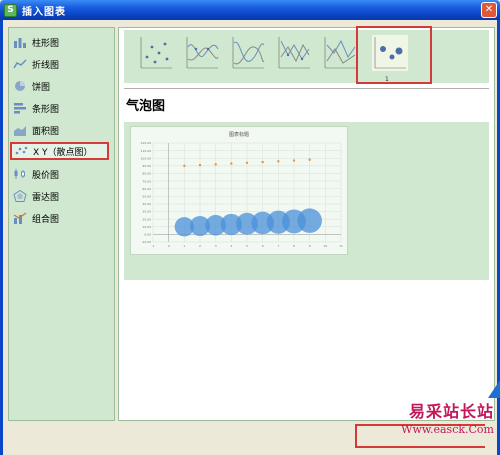 Image resolution: width=500 pixels, height=455 pixels. I want to click on y-tick-label: 80.00, so click(146, 174).